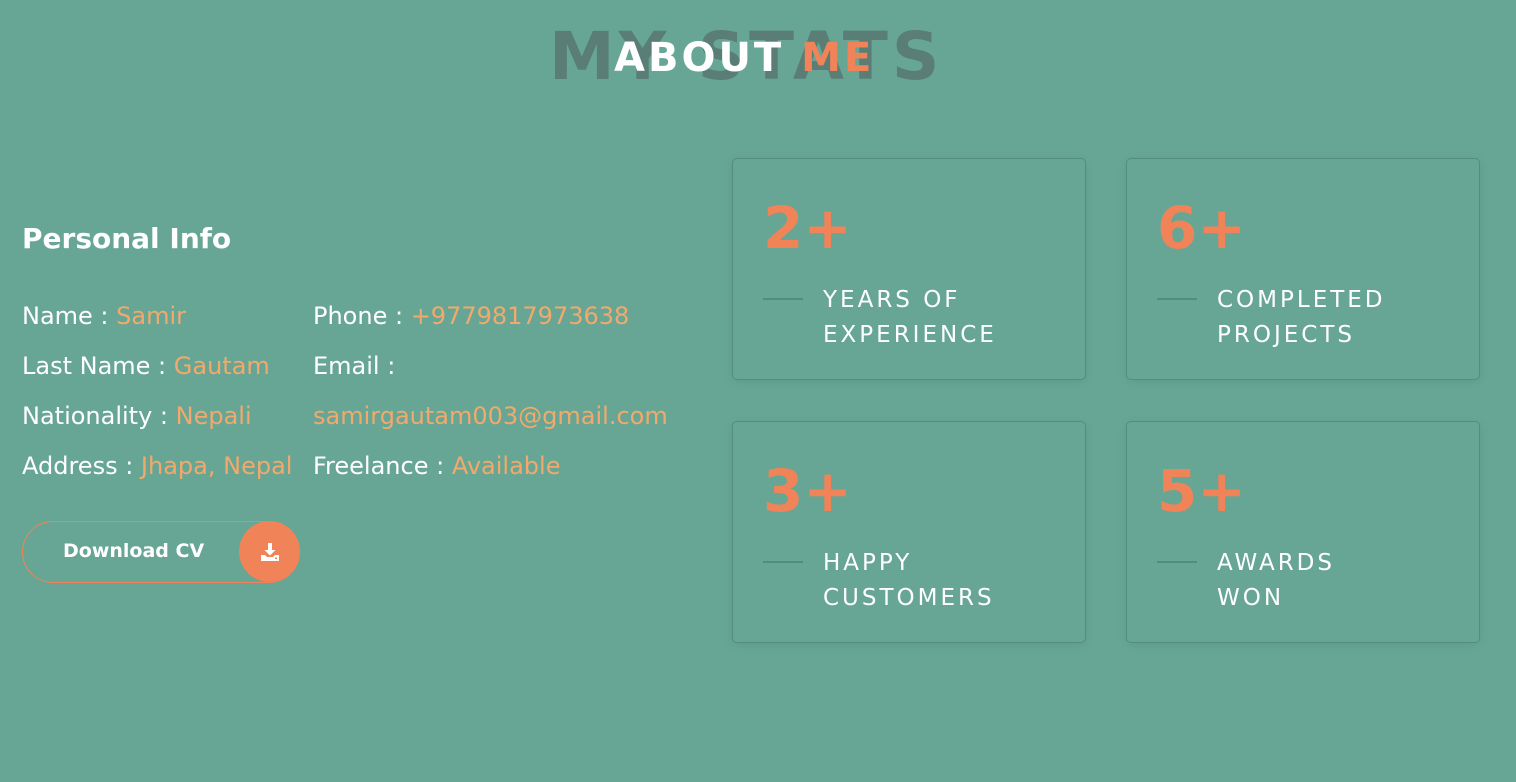 The image size is (1516, 782). I want to click on download-cv-button: Download CV, so click(161, 552).